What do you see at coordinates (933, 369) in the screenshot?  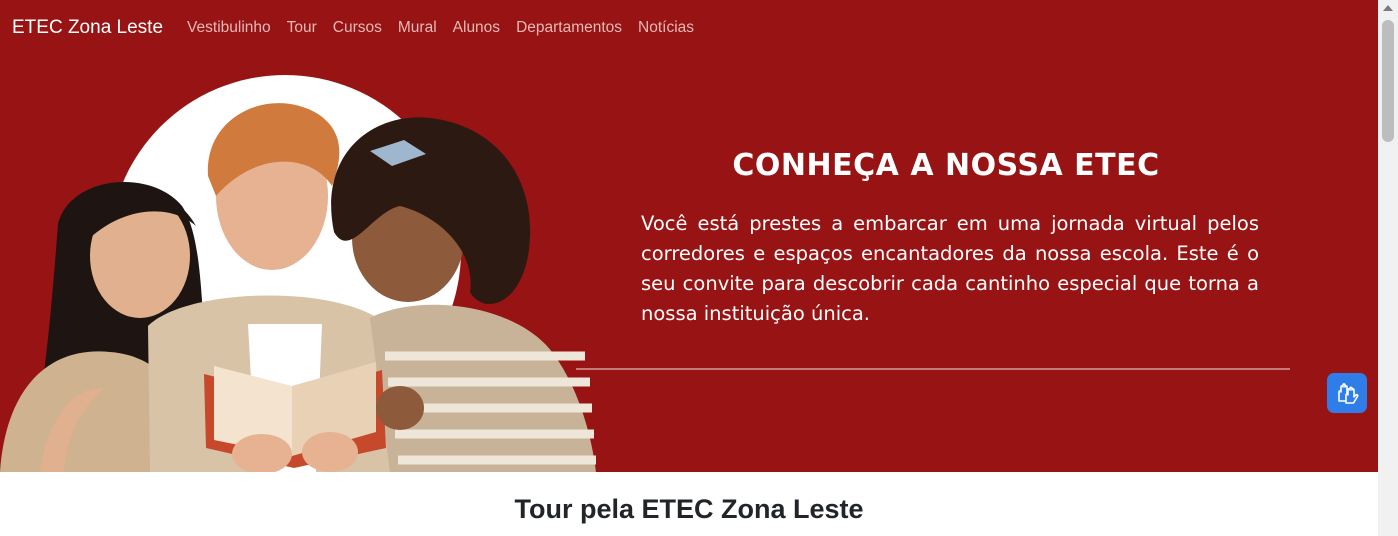 I see `hero-divider` at bounding box center [933, 369].